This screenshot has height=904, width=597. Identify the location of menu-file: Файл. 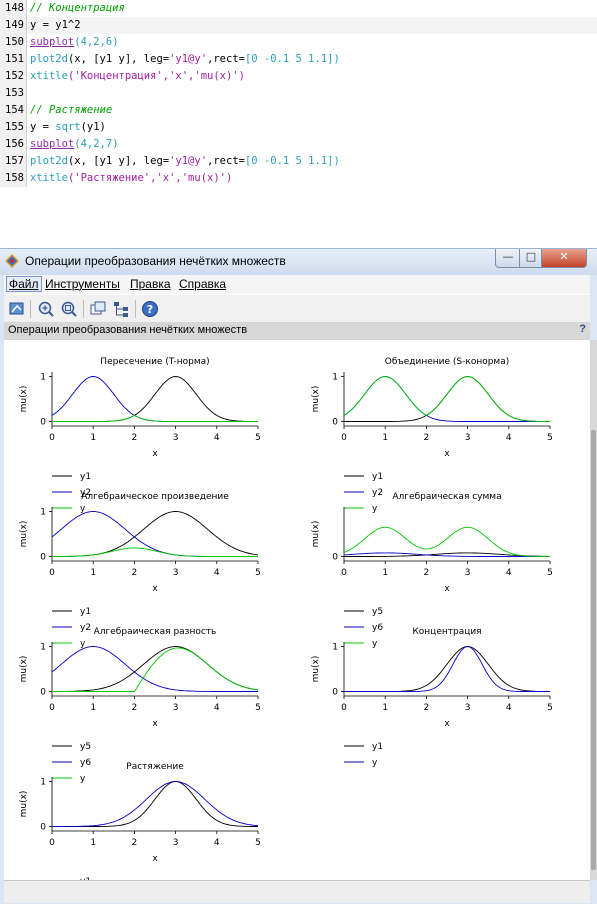
(24, 284).